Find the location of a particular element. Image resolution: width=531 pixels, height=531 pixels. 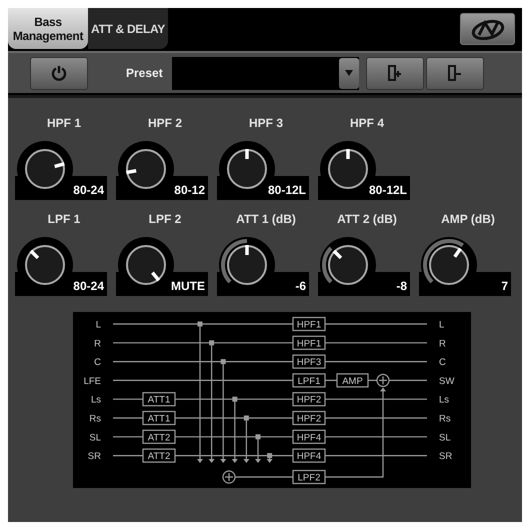

caret-icon is located at coordinates (349, 73).